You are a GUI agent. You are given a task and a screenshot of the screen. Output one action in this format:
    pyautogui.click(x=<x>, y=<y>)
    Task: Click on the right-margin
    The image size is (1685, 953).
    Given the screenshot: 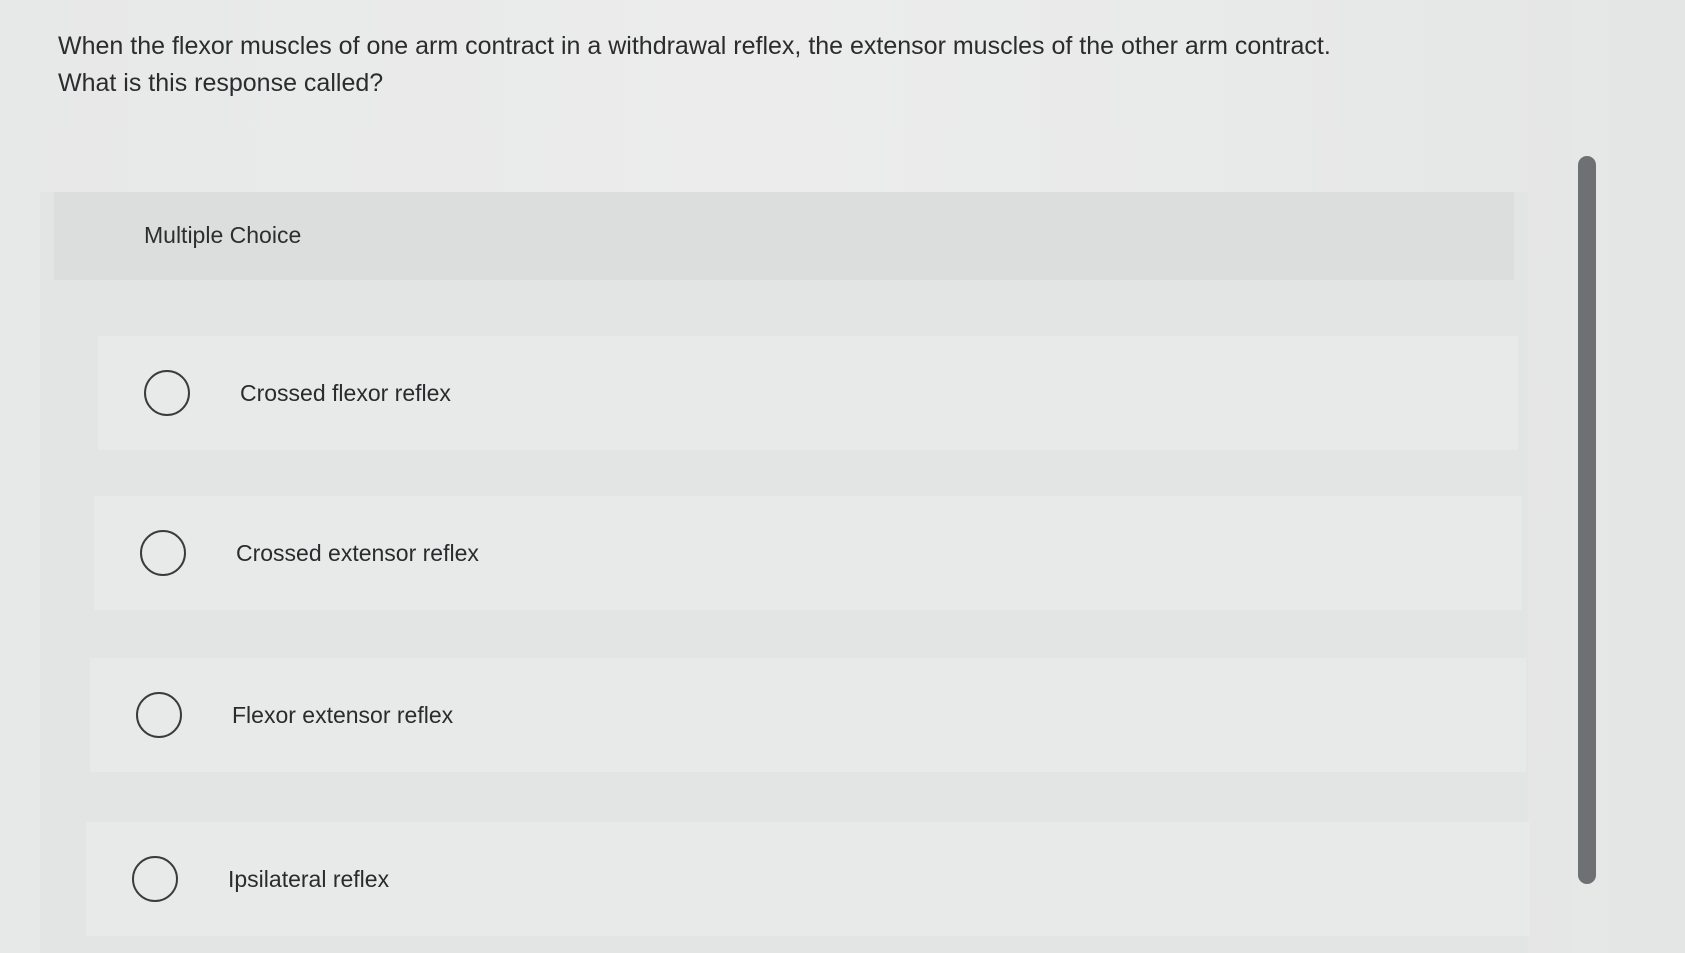 What is the action you would take?
    pyautogui.click(x=1647, y=476)
    